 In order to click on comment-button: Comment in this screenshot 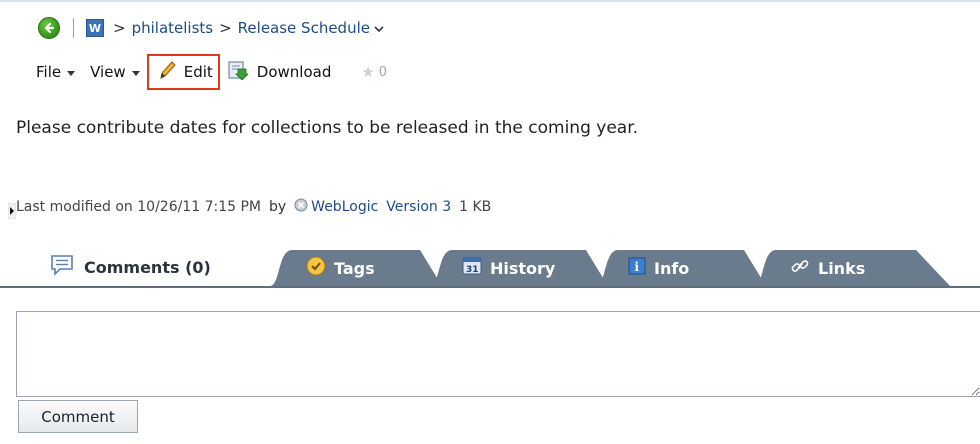, I will do `click(78, 416)`.